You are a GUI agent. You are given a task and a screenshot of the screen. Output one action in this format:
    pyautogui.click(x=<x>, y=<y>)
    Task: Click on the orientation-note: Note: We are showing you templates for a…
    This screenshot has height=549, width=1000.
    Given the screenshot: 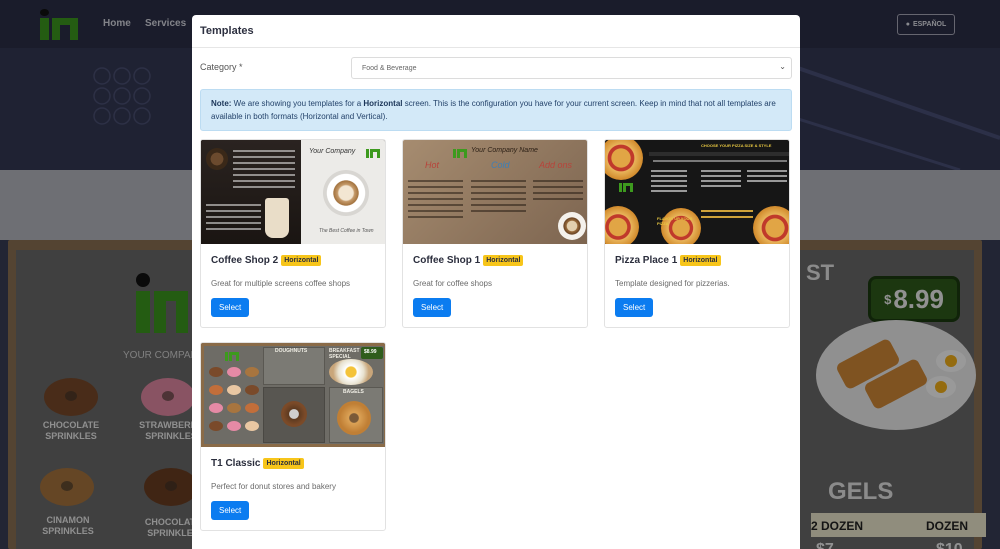 What is the action you would take?
    pyautogui.click(x=496, y=110)
    